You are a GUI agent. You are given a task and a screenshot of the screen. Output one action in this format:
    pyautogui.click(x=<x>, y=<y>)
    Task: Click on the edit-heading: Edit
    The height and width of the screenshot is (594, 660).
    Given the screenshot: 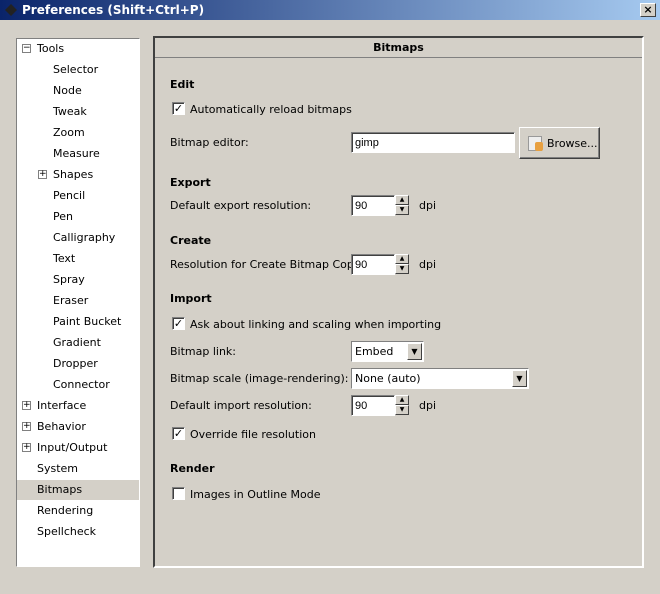 What is the action you would take?
    pyautogui.click(x=182, y=84)
    